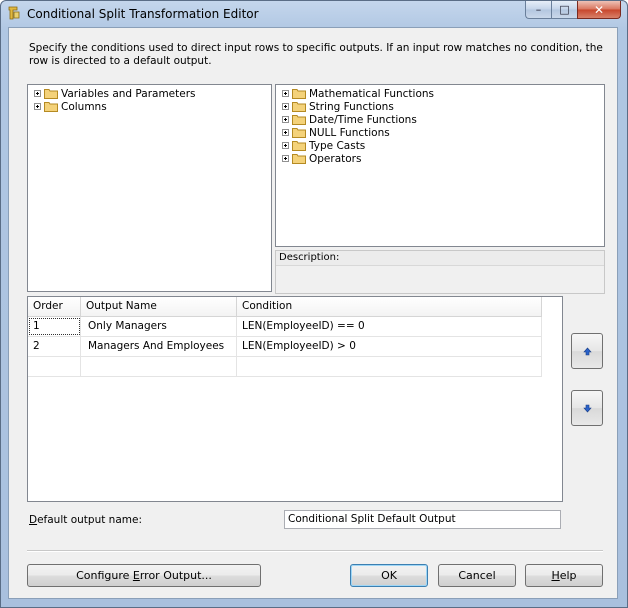 The image size is (628, 608). I want to click on close-button: ✕, so click(599, 10).